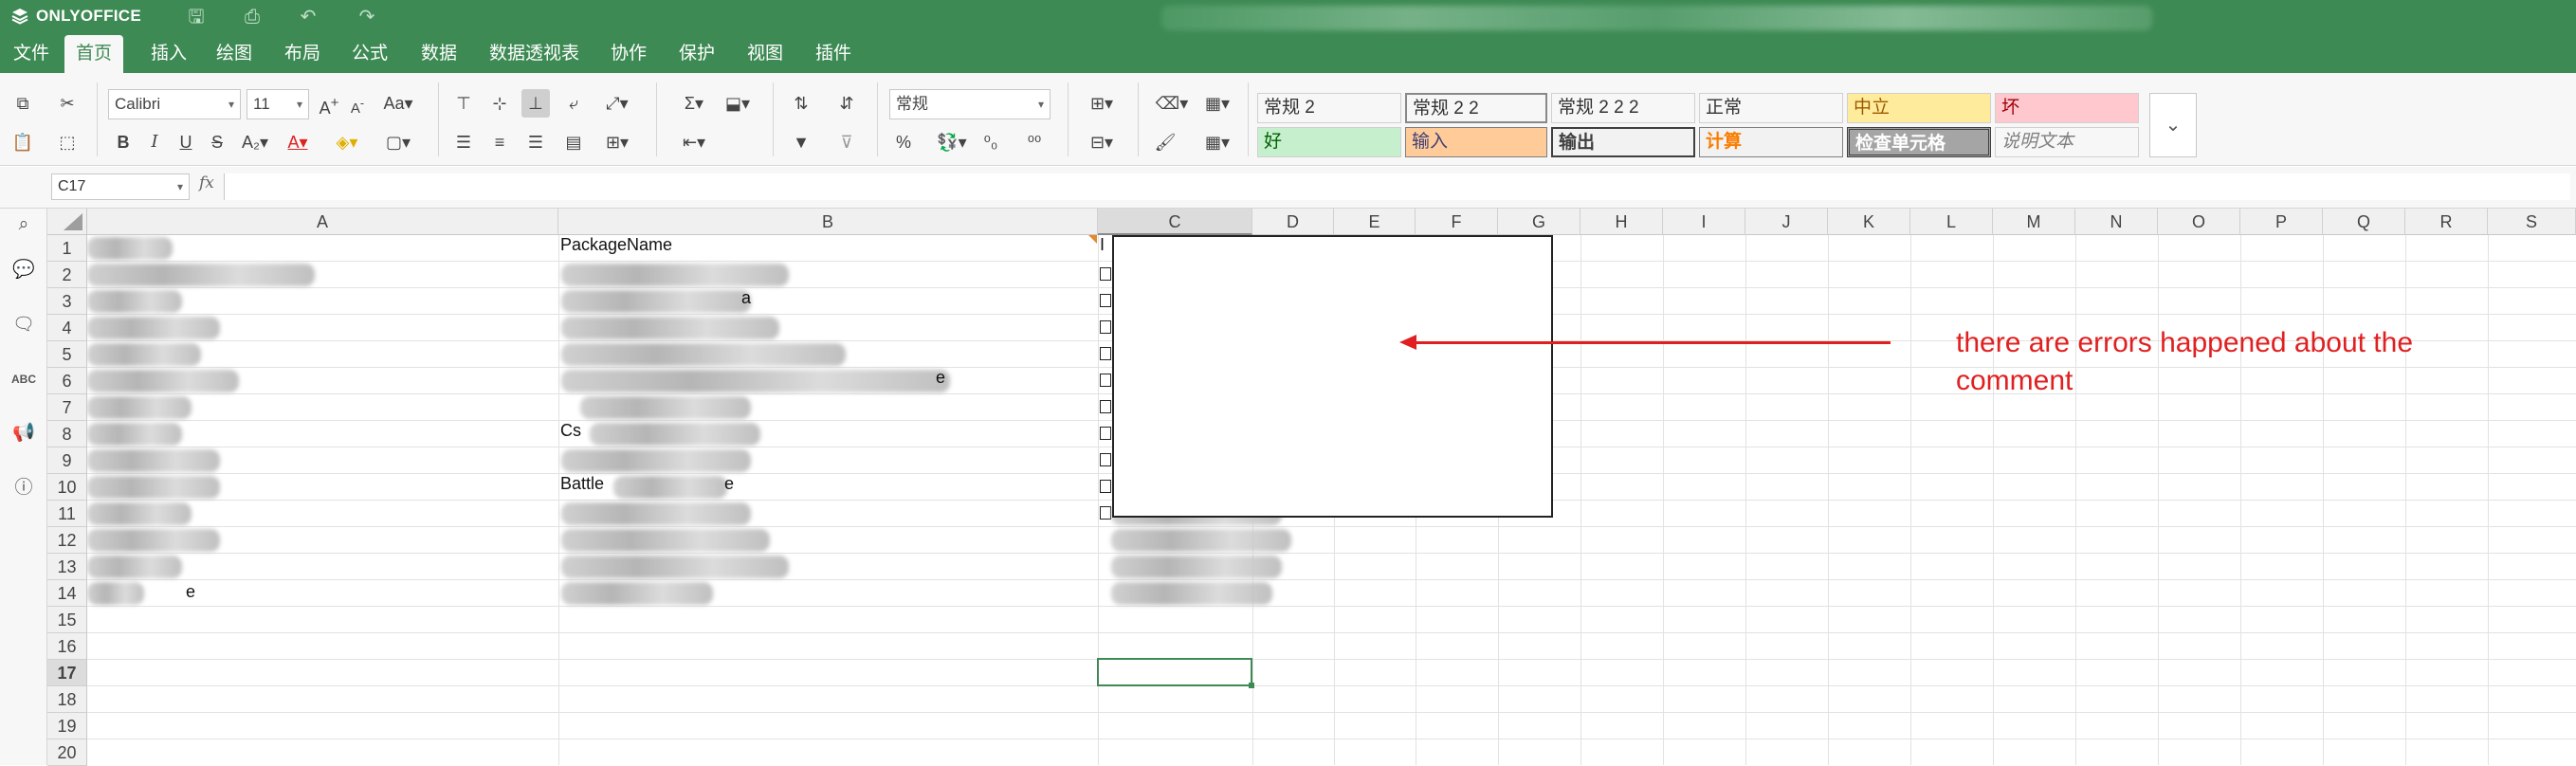 This screenshot has width=2576, height=766. I want to click on menu-home: 首页, so click(94, 54).